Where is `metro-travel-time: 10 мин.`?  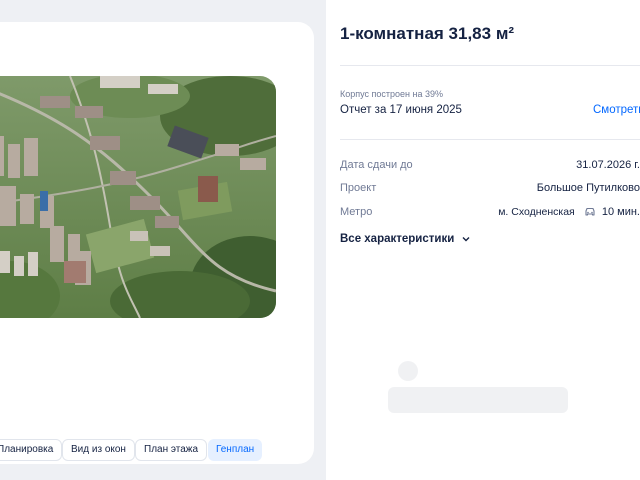 metro-travel-time: 10 мин. is located at coordinates (620, 212).